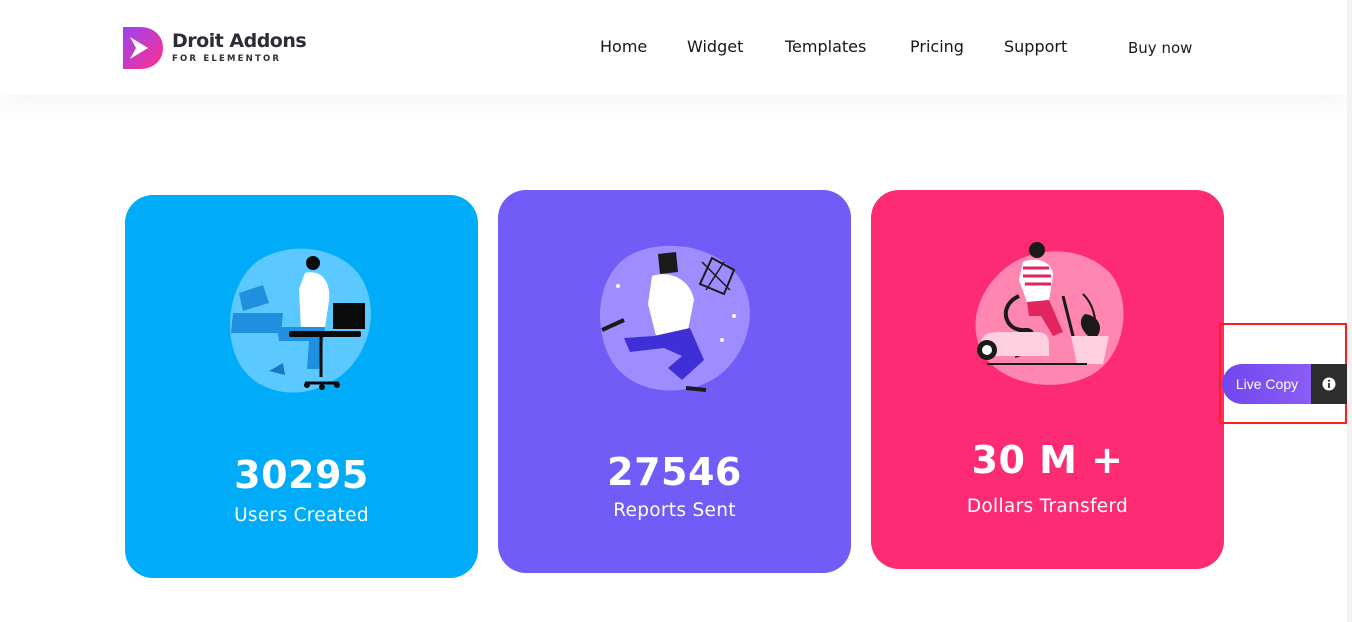 Image resolution: width=1352 pixels, height=622 pixels. Describe the element at coordinates (674, 510) in the screenshot. I see `stat-label-reports: Reports Sent` at that location.